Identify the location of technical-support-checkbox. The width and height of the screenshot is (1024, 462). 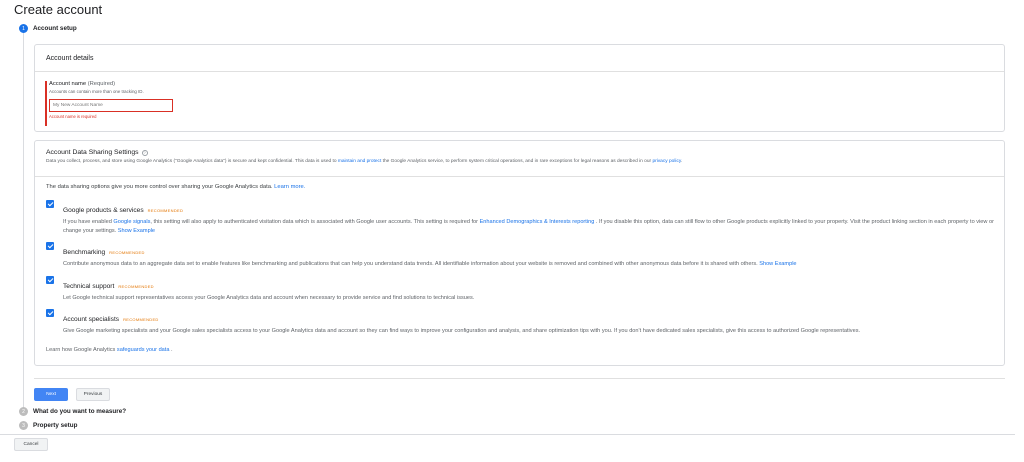
(50, 280).